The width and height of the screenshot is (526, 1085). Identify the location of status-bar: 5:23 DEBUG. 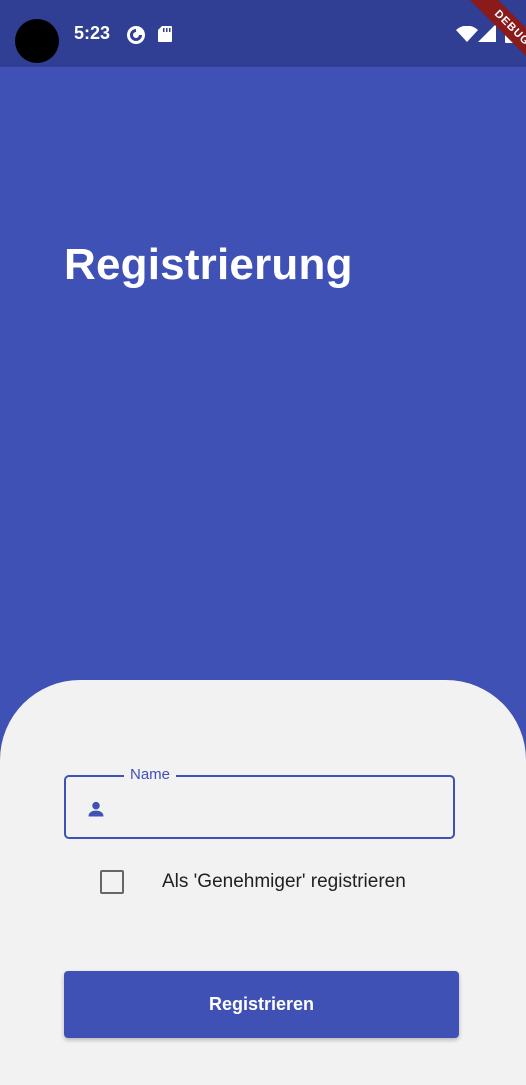
(263, 37).